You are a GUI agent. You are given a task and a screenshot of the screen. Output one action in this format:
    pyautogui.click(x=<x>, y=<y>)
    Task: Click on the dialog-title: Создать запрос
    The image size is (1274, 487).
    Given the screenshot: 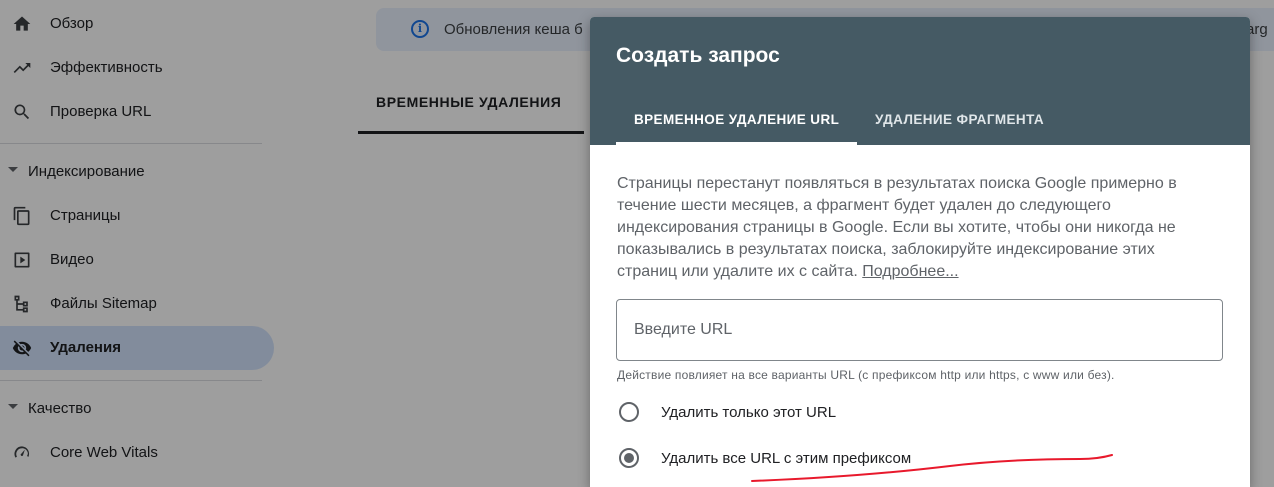 What is the action you would take?
    pyautogui.click(x=698, y=55)
    